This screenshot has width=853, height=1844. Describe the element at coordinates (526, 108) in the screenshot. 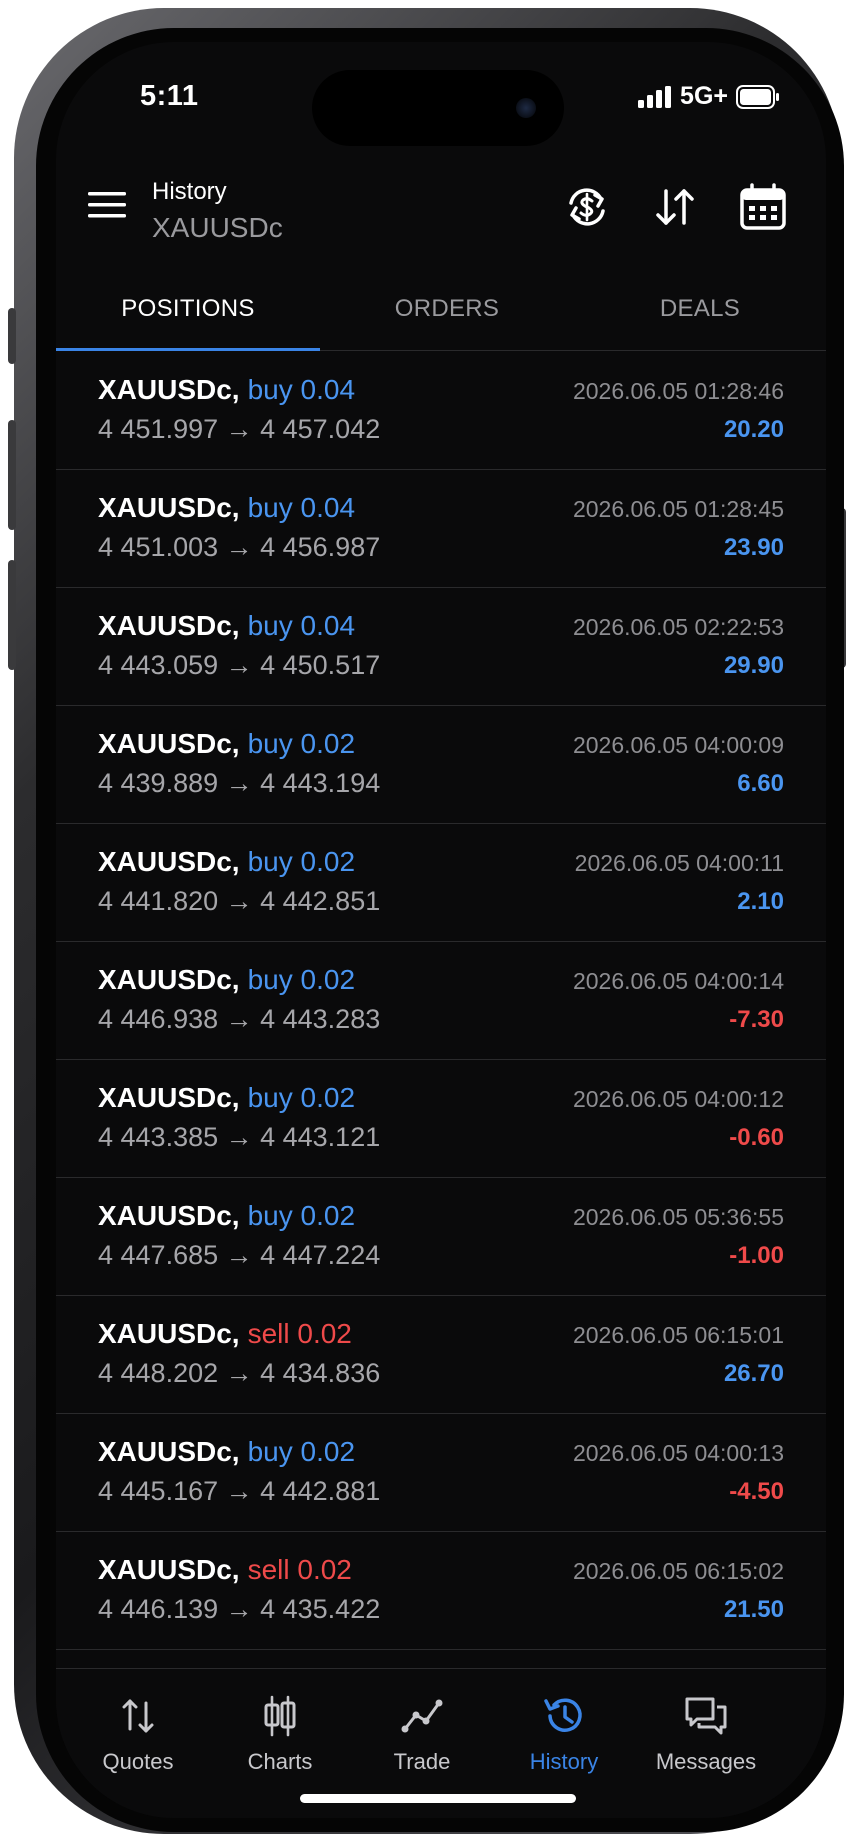

I see `front-camera` at that location.